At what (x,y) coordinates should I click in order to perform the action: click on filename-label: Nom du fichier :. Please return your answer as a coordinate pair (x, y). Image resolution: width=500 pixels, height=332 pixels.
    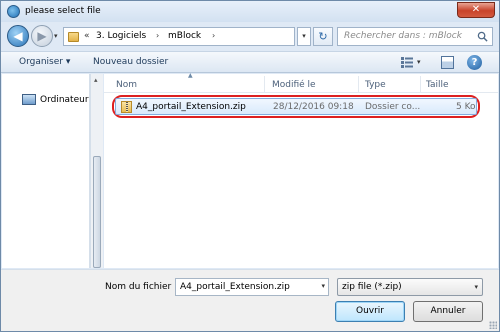
    Looking at the image, I should click on (141, 287).